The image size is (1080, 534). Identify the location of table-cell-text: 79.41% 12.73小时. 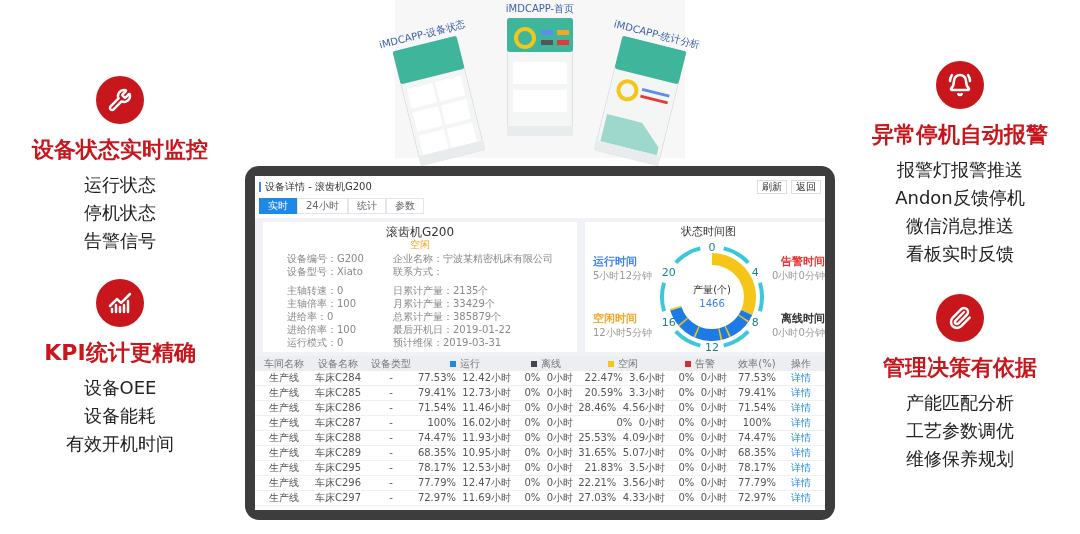
(464, 393).